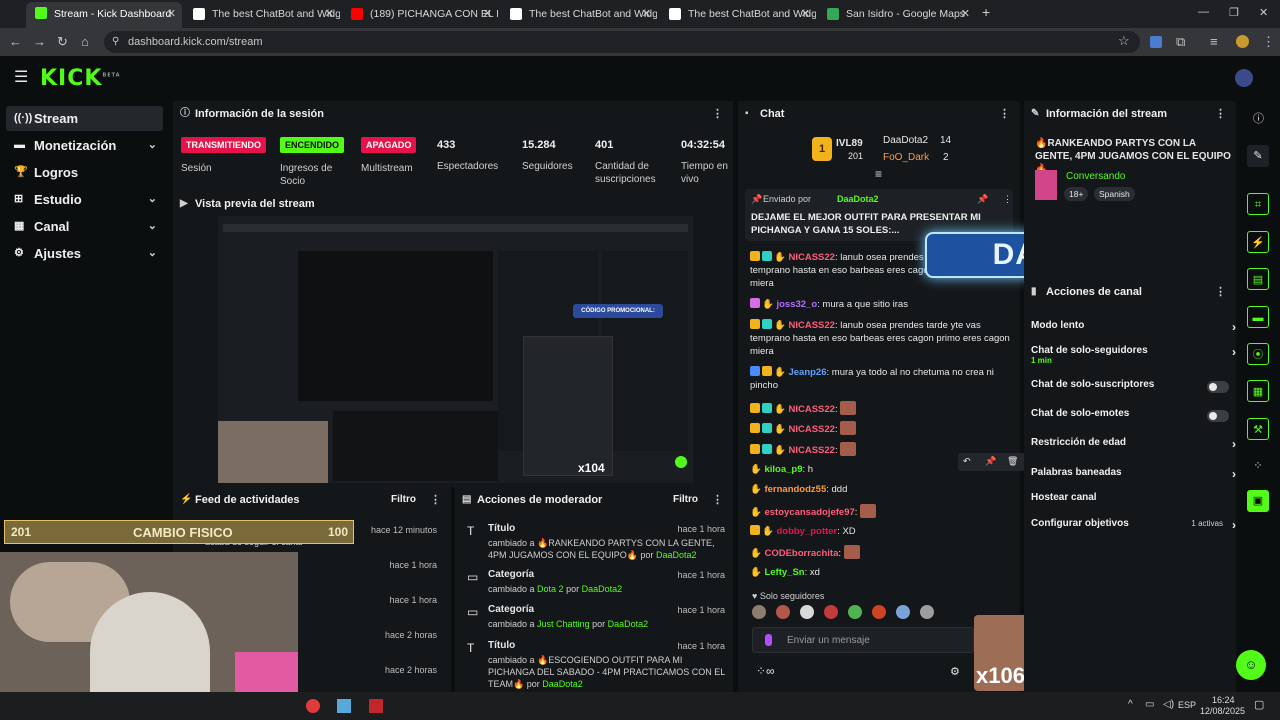 The width and height of the screenshot is (1280, 720). What do you see at coordinates (84, 118) in the screenshot?
I see `sidebar-item-stream: ((·)) Stream` at bounding box center [84, 118].